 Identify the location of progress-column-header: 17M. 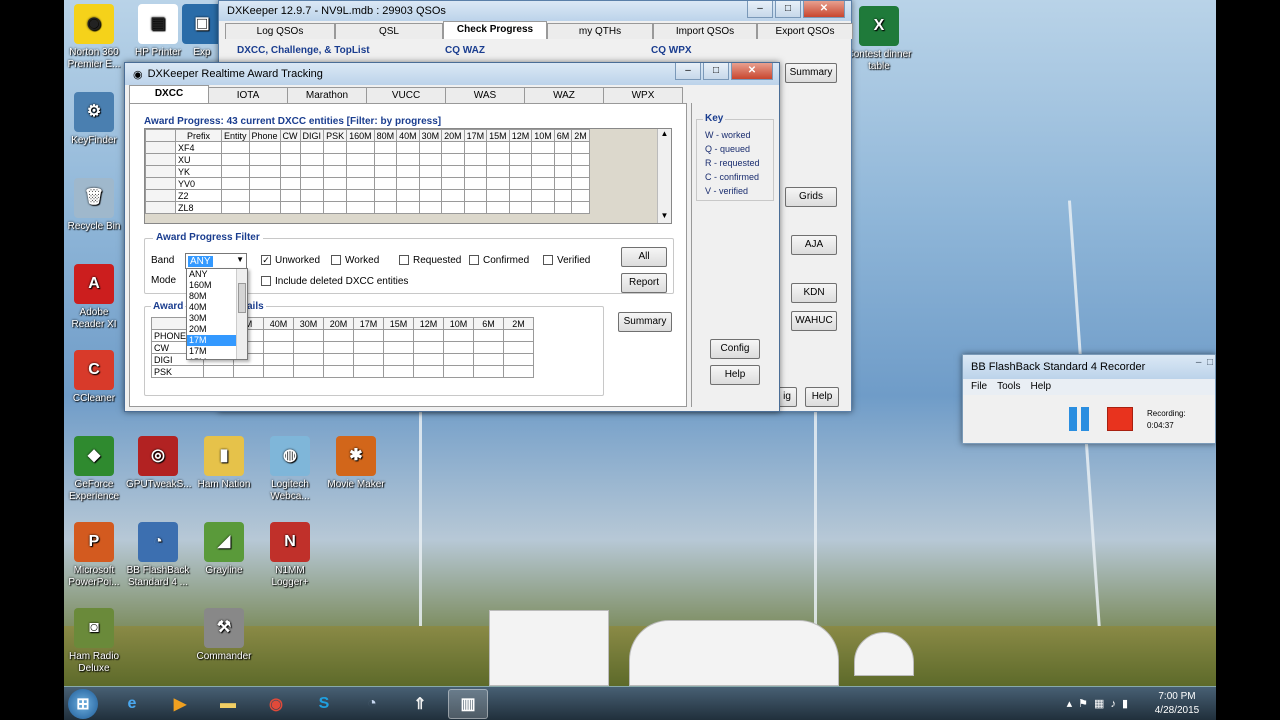
(475, 135).